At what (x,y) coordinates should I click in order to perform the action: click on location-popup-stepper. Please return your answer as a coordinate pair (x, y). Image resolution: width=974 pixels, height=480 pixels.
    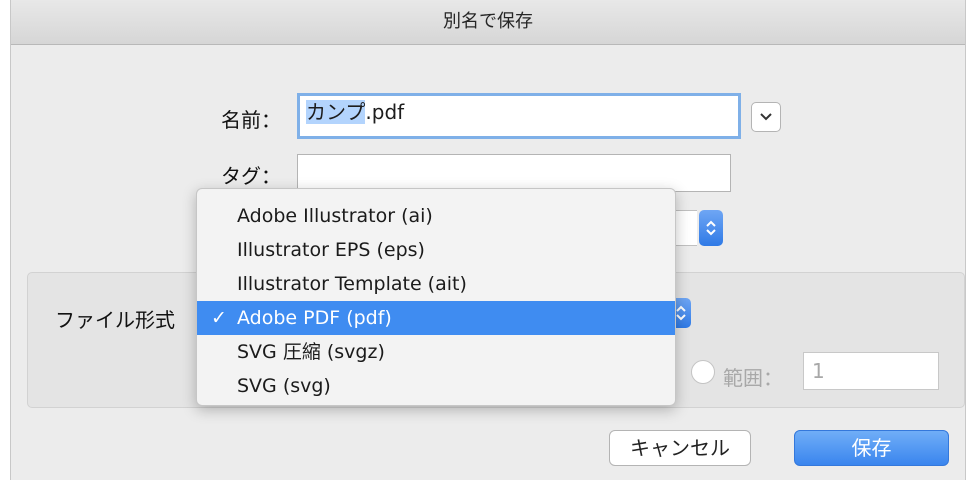
    Looking at the image, I should click on (711, 228).